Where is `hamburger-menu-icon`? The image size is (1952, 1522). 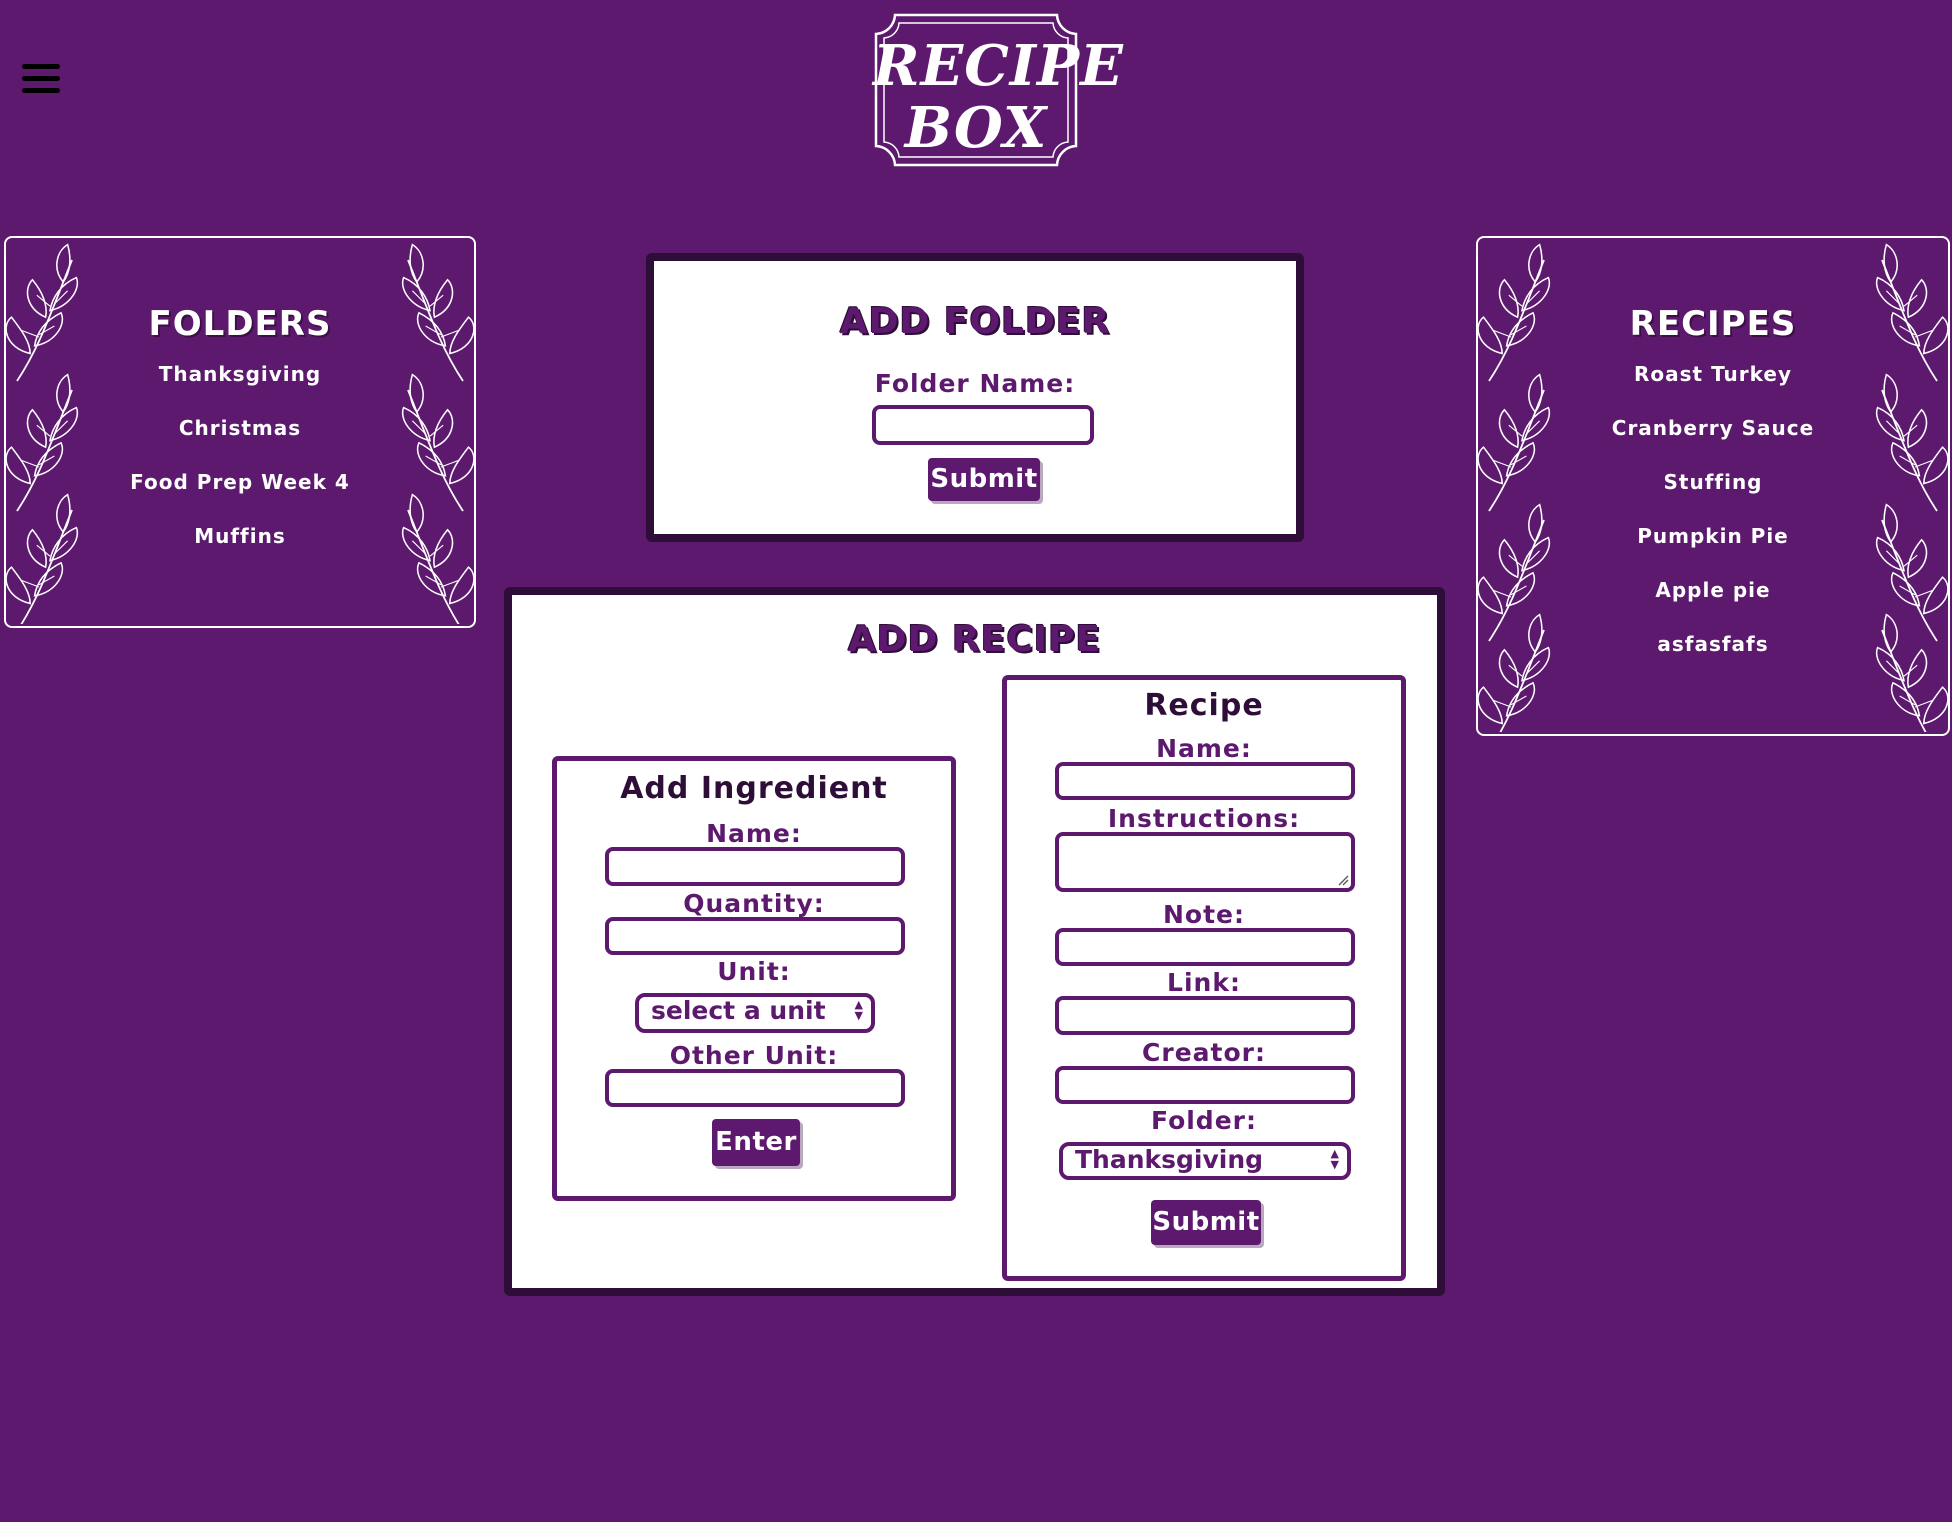 hamburger-menu-icon is located at coordinates (41, 79).